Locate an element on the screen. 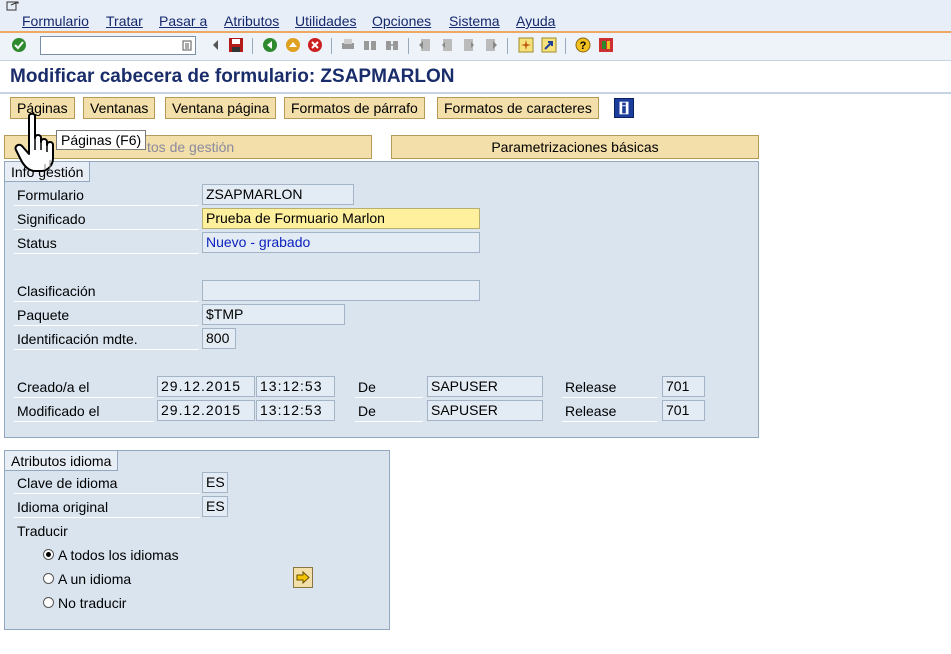 The image size is (951, 654). significado-input: Prueba de Formuario Marlon is located at coordinates (341, 218).